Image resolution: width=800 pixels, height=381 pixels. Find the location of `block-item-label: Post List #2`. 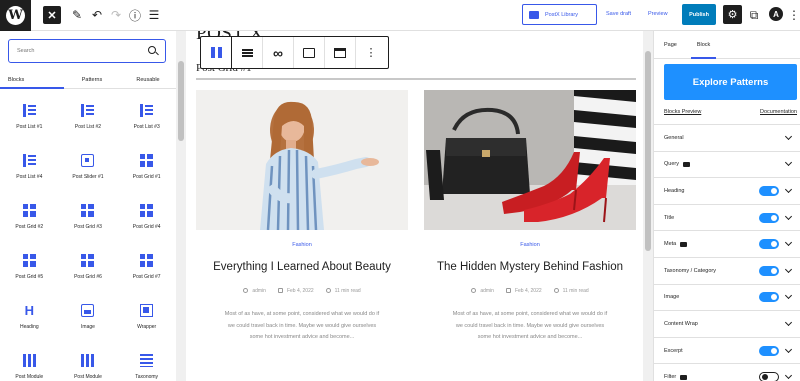

block-item-label: Post List #2 is located at coordinates (88, 127).